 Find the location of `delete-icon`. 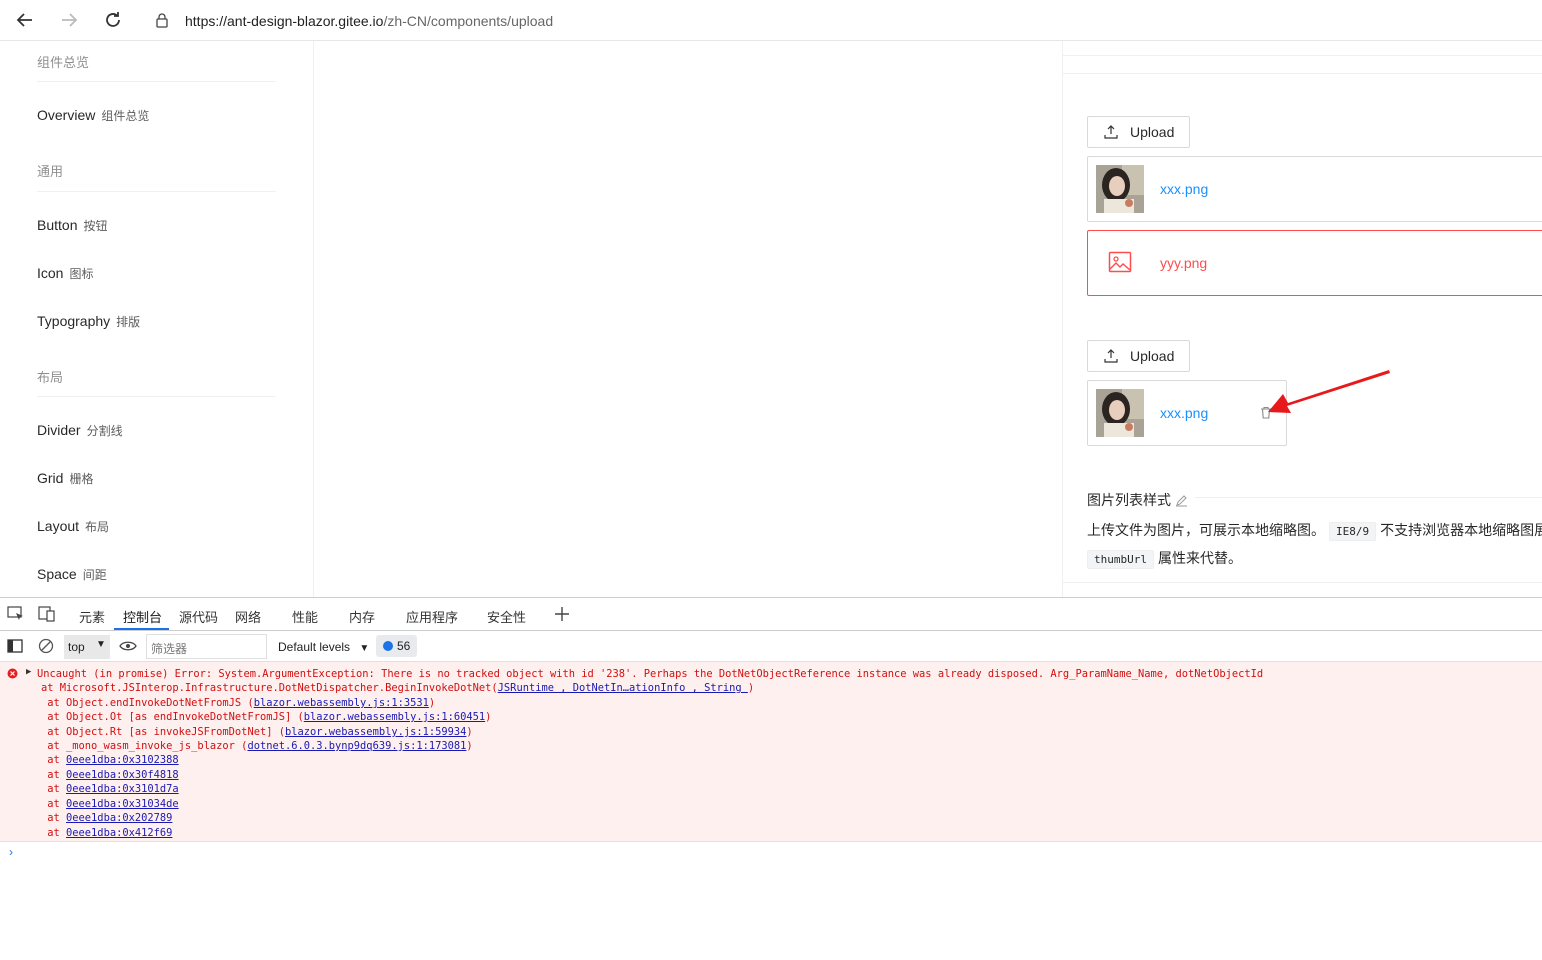

delete-icon is located at coordinates (1266, 412).